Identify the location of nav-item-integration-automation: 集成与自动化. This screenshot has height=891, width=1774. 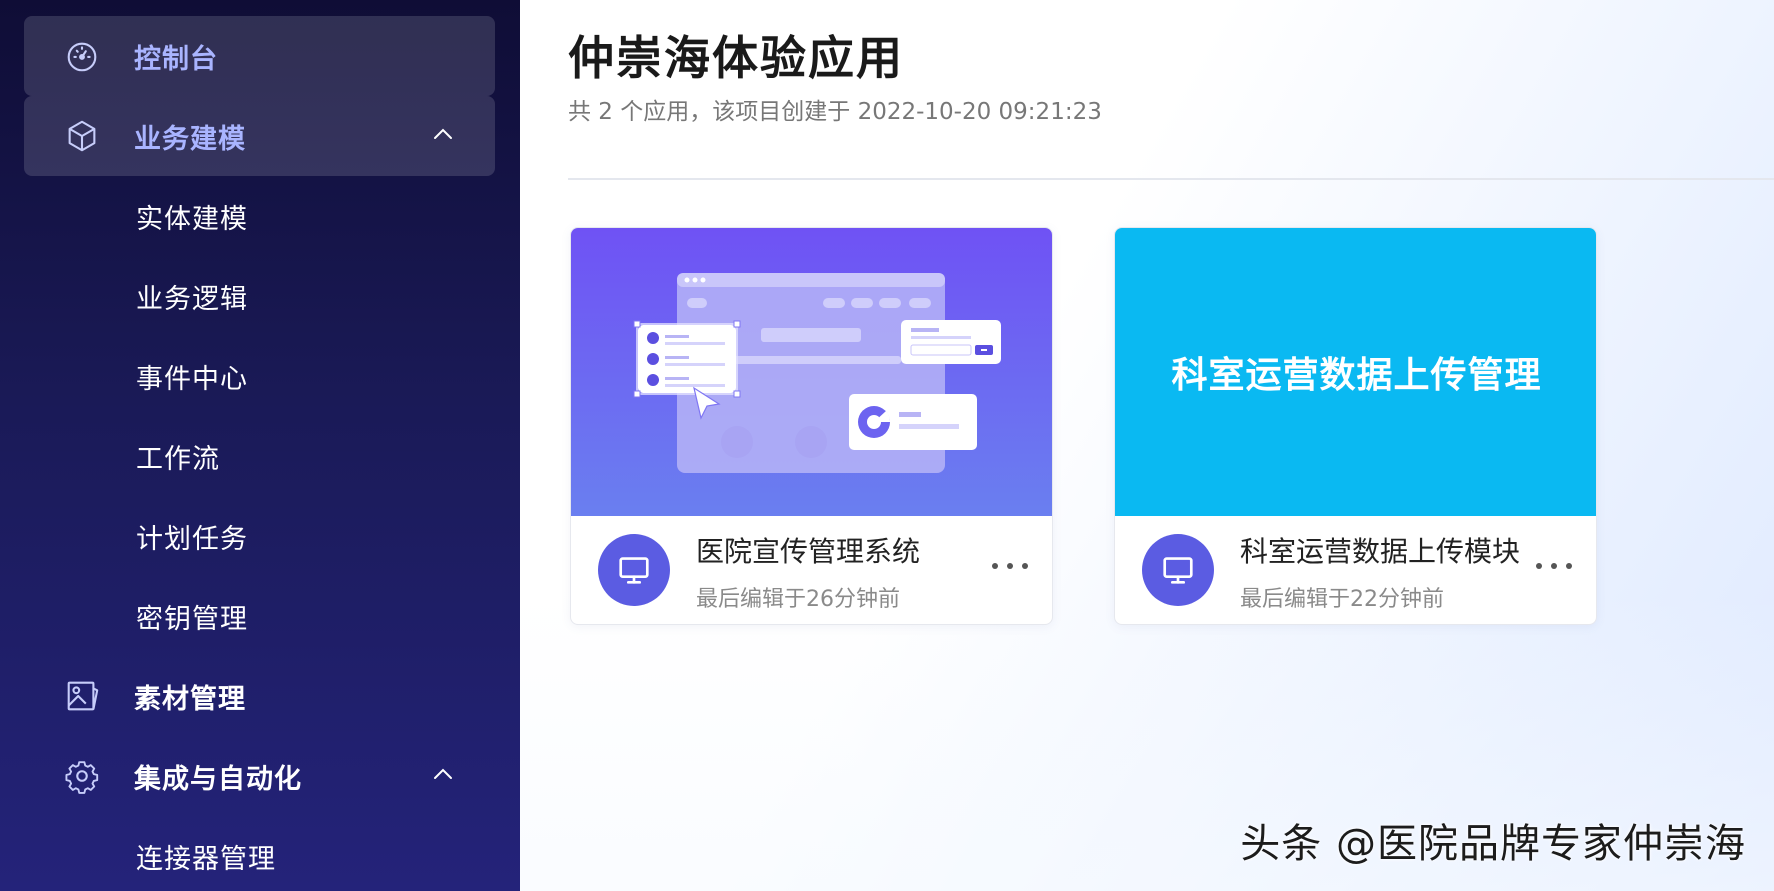
(259, 776).